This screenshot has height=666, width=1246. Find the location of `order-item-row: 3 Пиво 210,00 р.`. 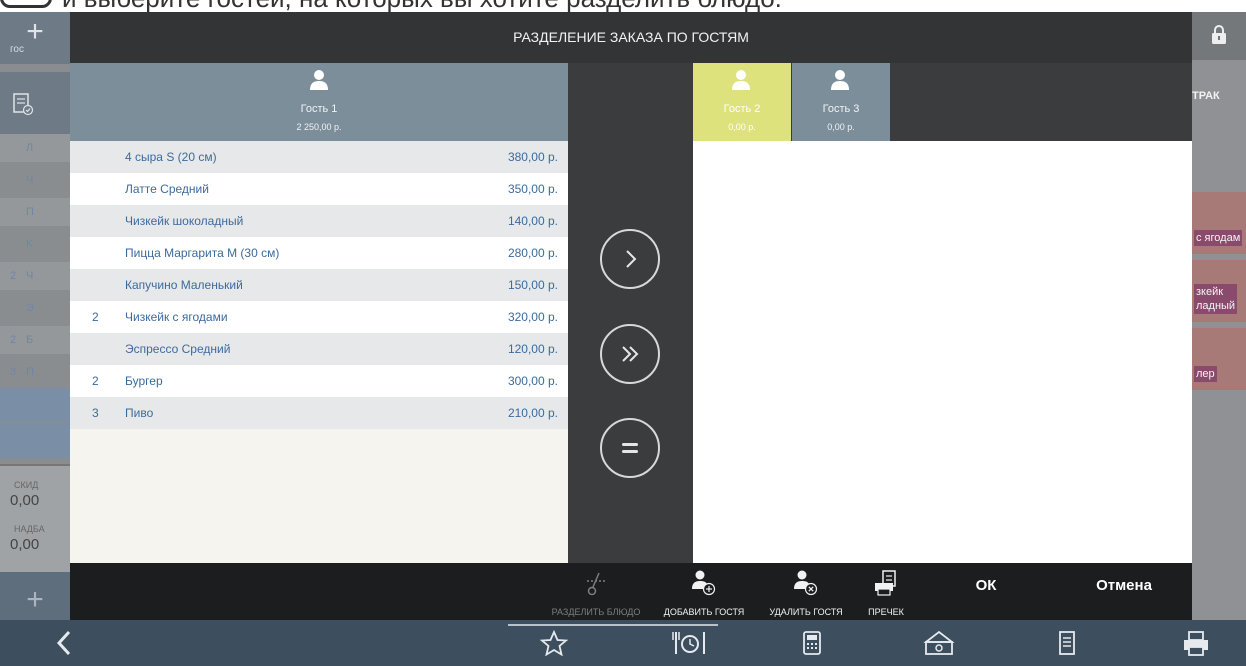

order-item-row: 3 Пиво 210,00 р. is located at coordinates (319, 413).